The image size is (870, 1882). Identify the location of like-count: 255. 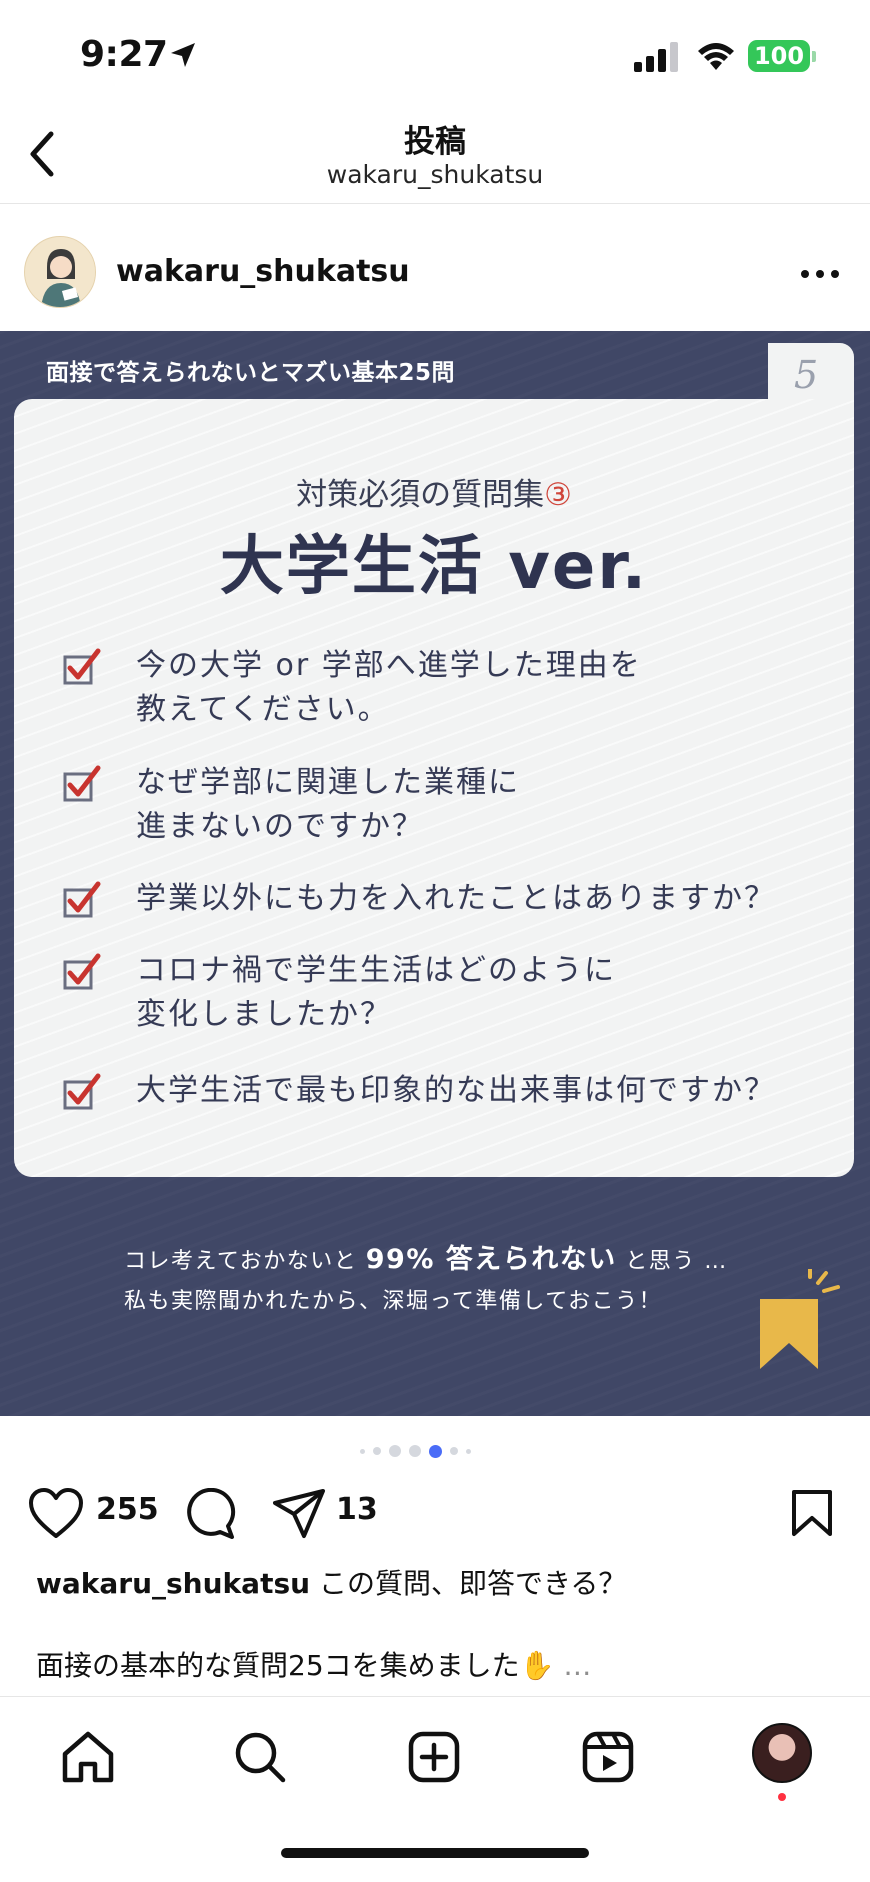
(127, 1509).